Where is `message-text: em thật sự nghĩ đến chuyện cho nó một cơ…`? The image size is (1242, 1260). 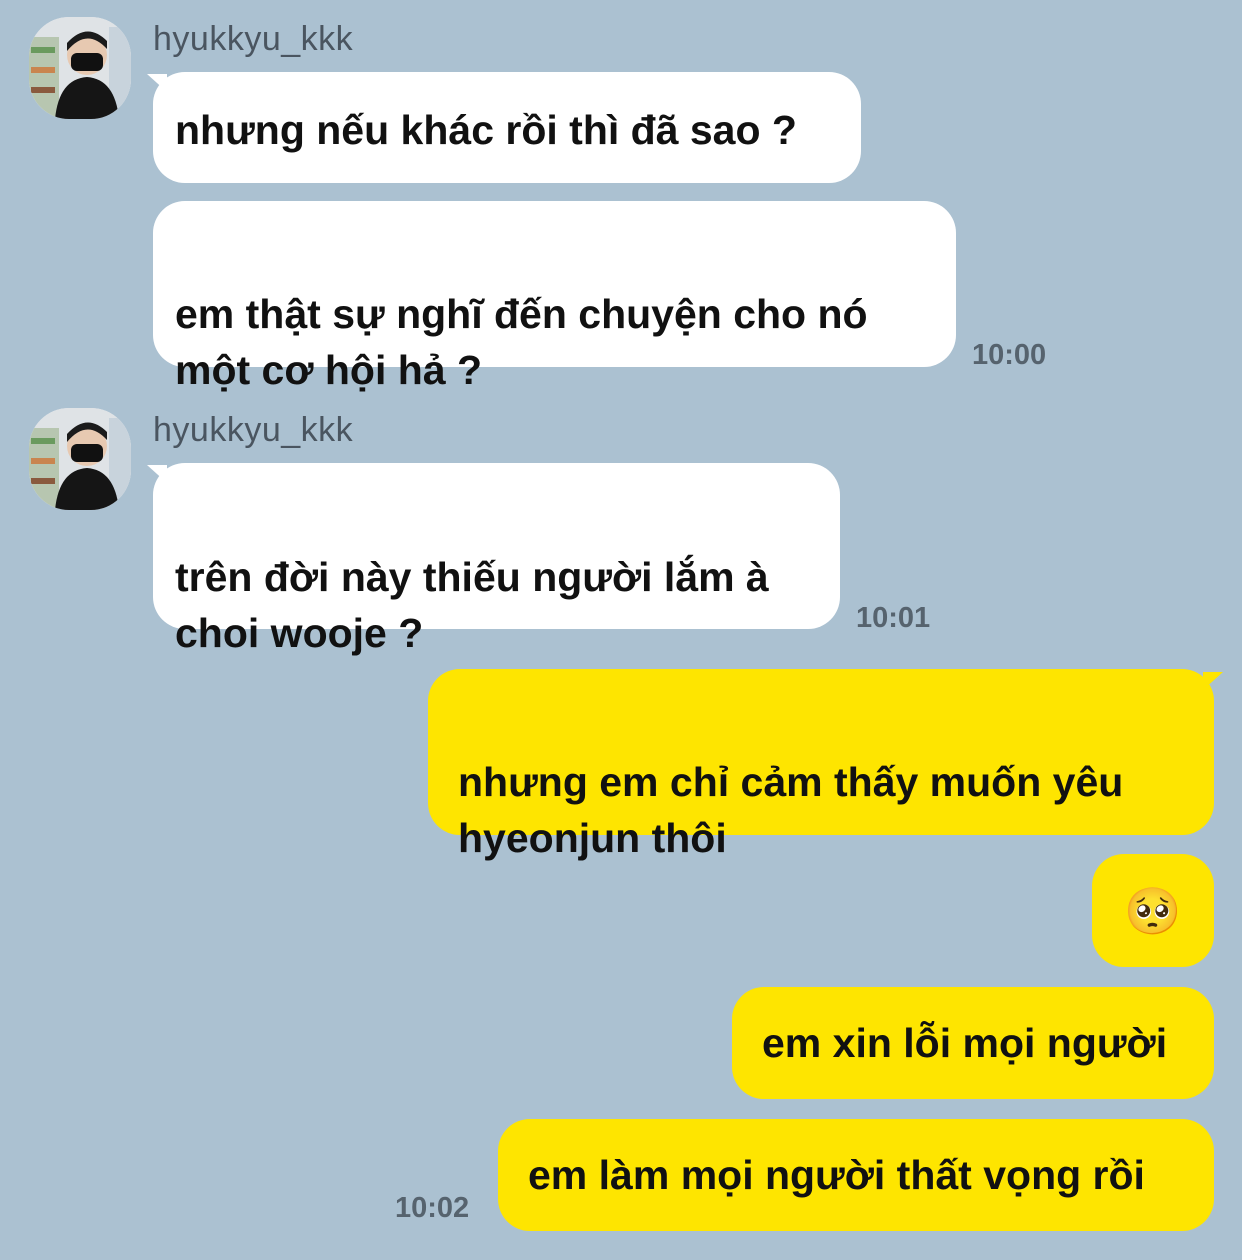
message-text: em thật sự nghĩ đến chuyện cho nó một cơ… is located at coordinates (521, 342).